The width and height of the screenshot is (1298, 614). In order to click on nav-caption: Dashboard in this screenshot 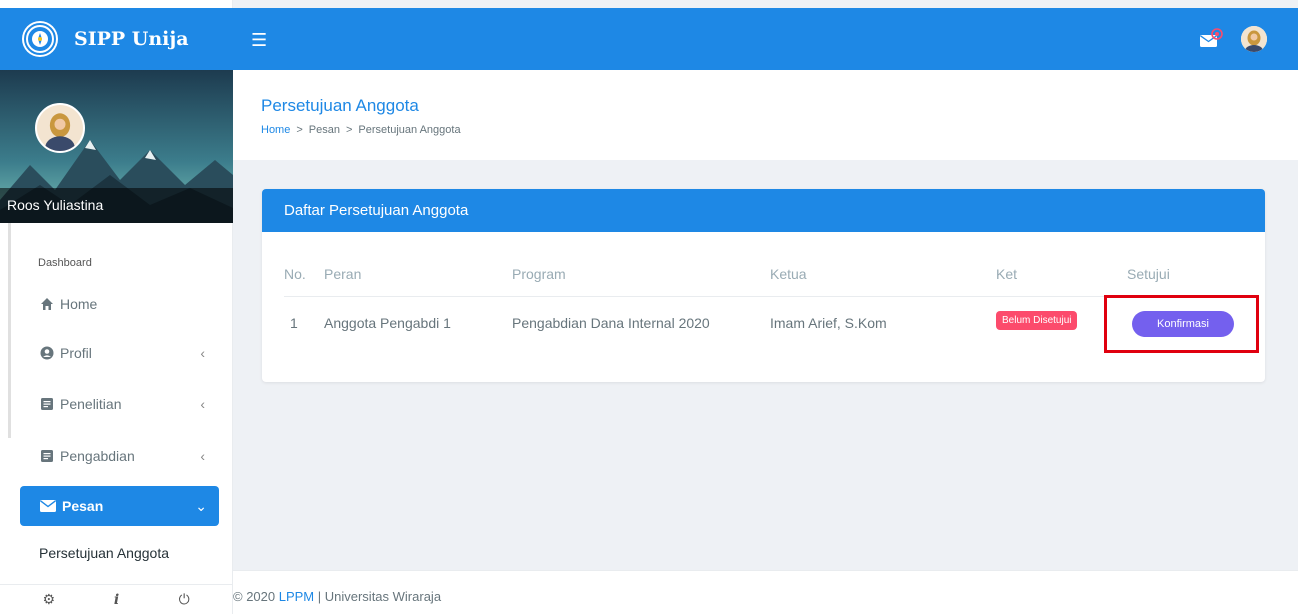, I will do `click(65, 263)`.